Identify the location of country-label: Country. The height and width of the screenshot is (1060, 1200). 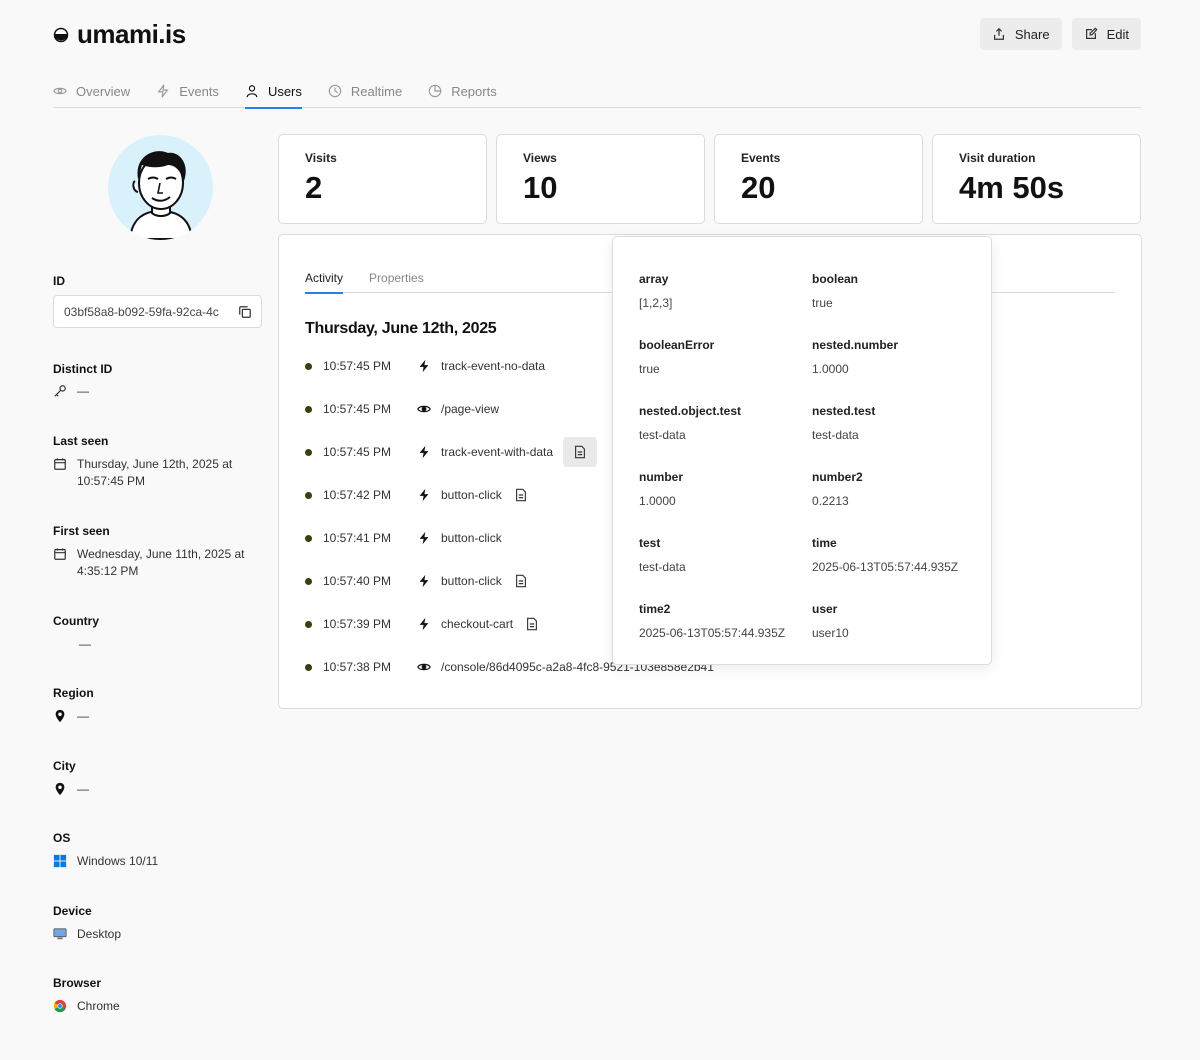
(76, 621).